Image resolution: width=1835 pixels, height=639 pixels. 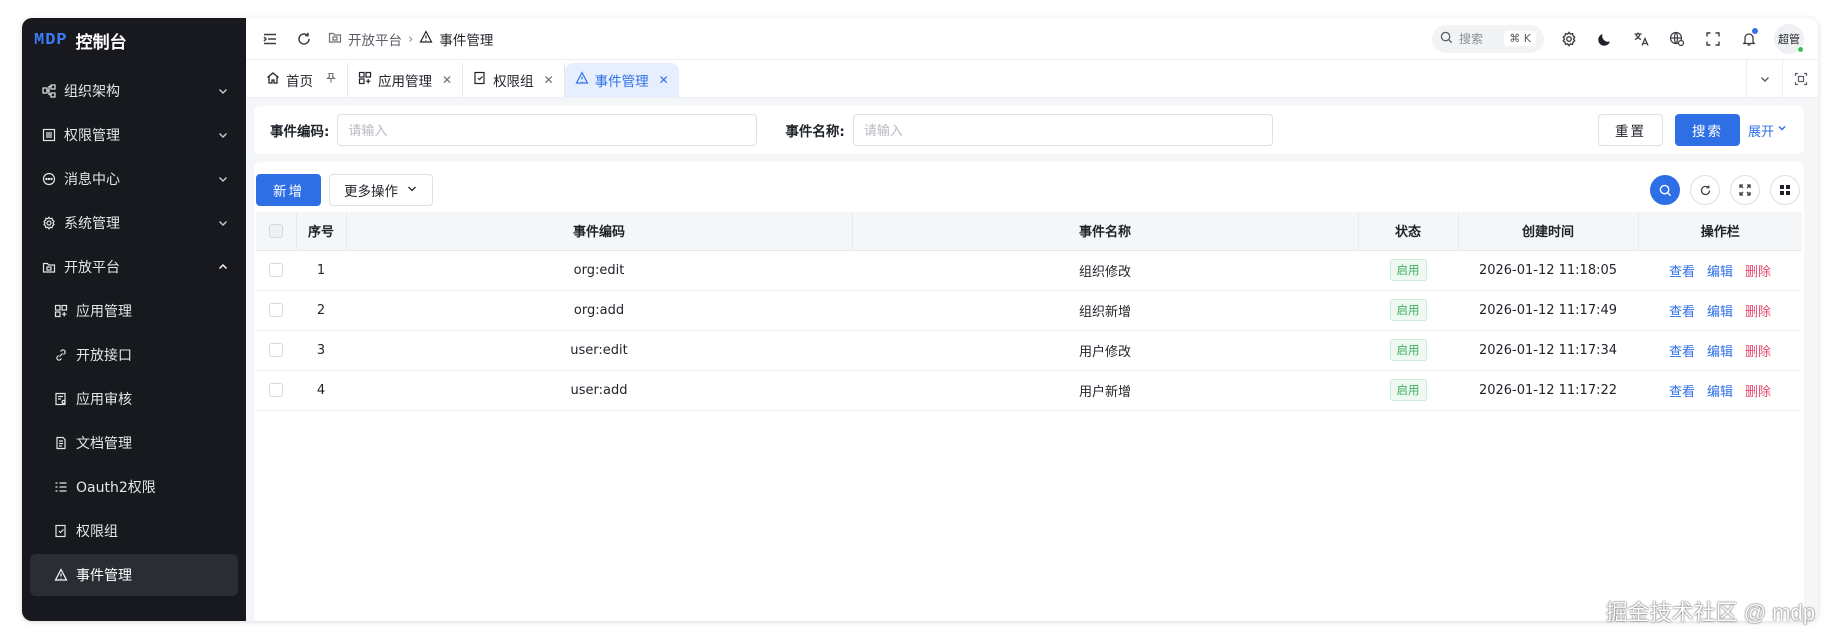 What do you see at coordinates (1488, 38) in the screenshot?
I see `global-search: 搜索 ⌘ K` at bounding box center [1488, 38].